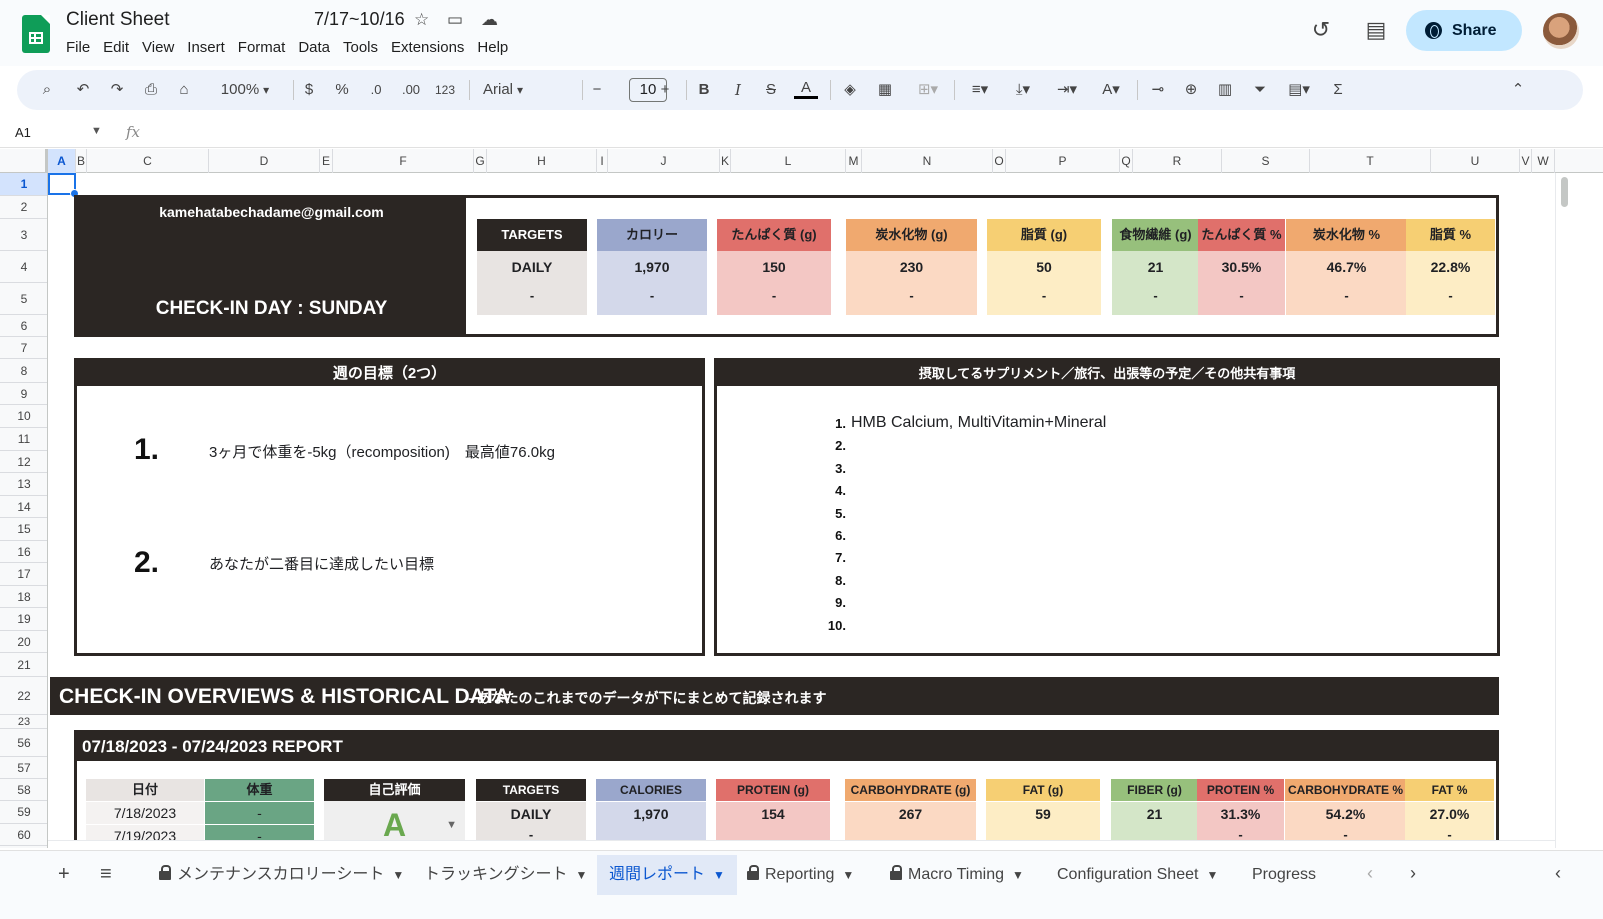  Describe the element at coordinates (445, 90) in the screenshot. I see `more-formats-button: 123` at that location.